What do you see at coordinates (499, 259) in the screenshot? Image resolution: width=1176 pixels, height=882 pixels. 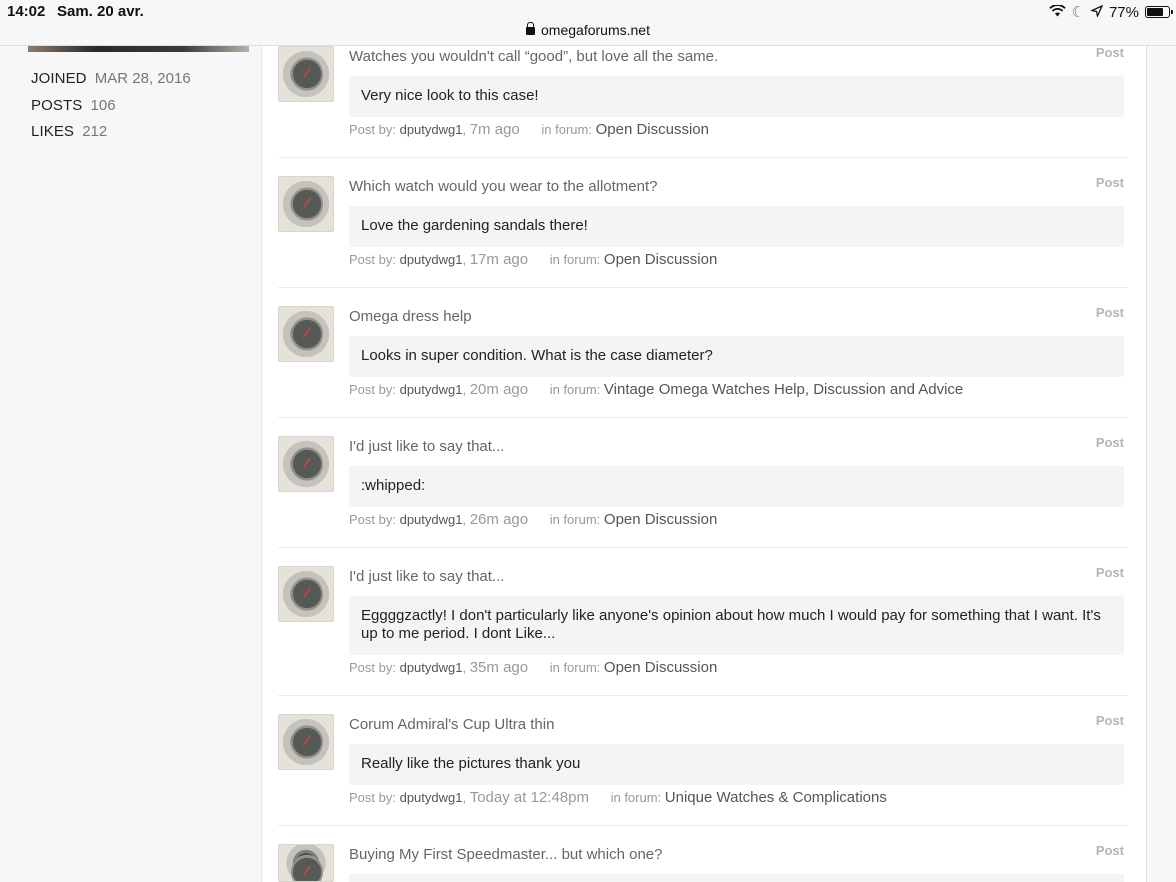 I see `post-time: 17m ago` at bounding box center [499, 259].